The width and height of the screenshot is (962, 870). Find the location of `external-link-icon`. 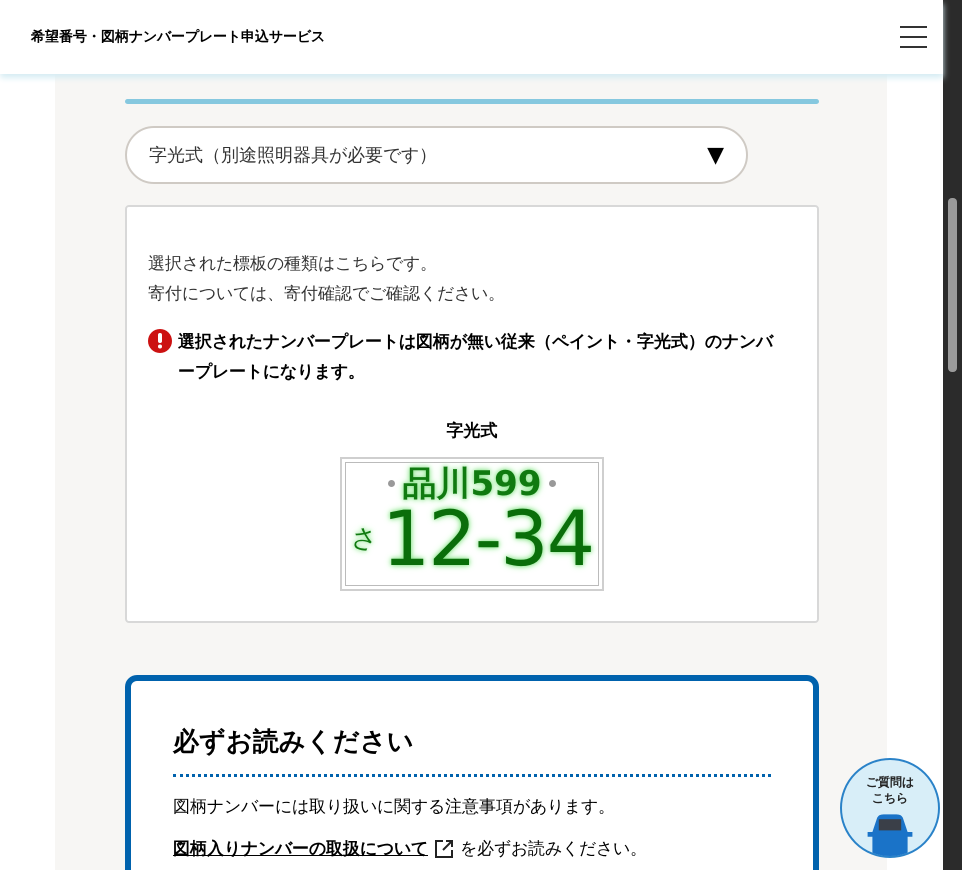

external-link-icon is located at coordinates (444, 849).